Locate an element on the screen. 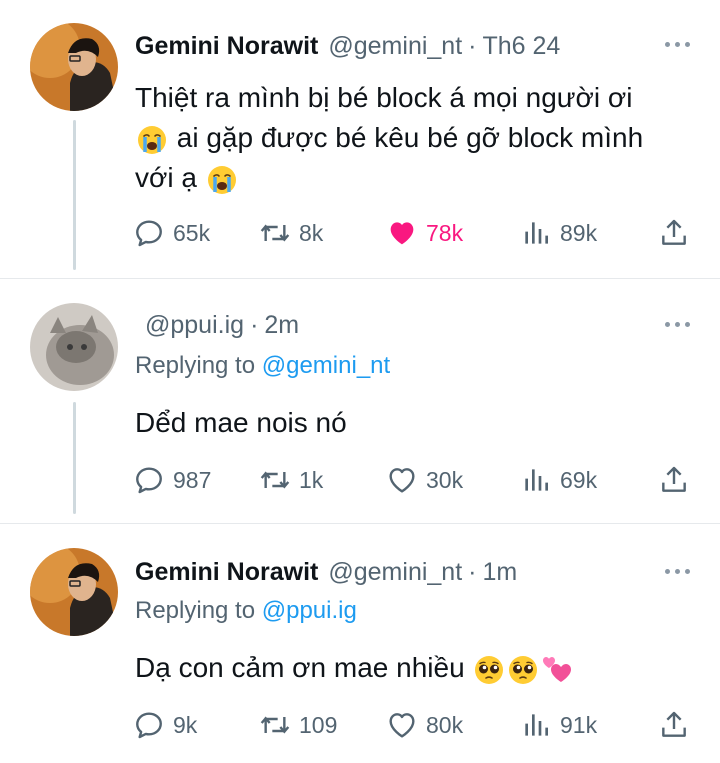 The width and height of the screenshot is (720, 763). action-bar: 987 1k 30k 69k is located at coordinates (413, 480).